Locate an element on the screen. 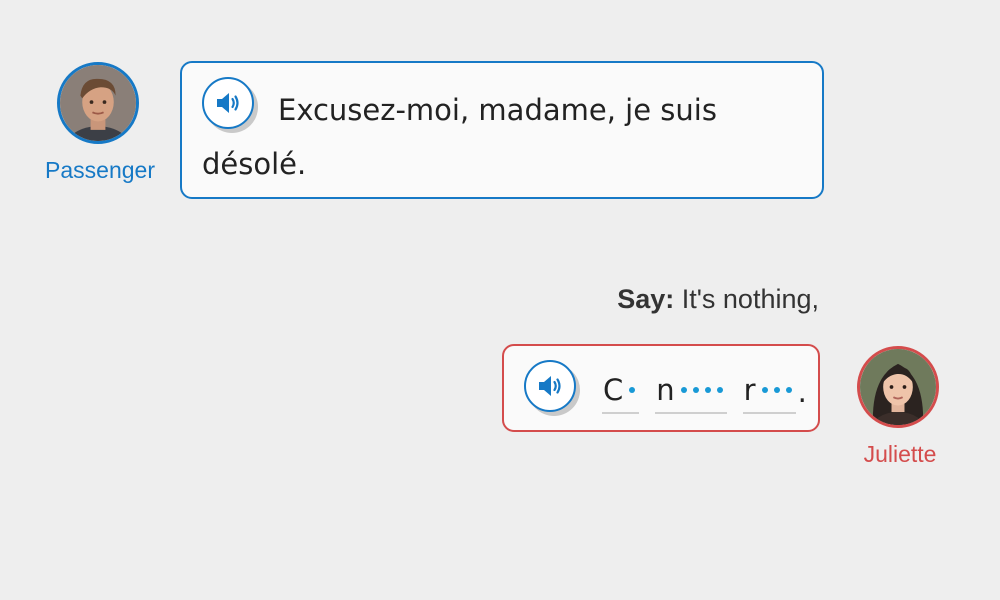 The image size is (1000, 600). blank-hint: n is located at coordinates (665, 390).